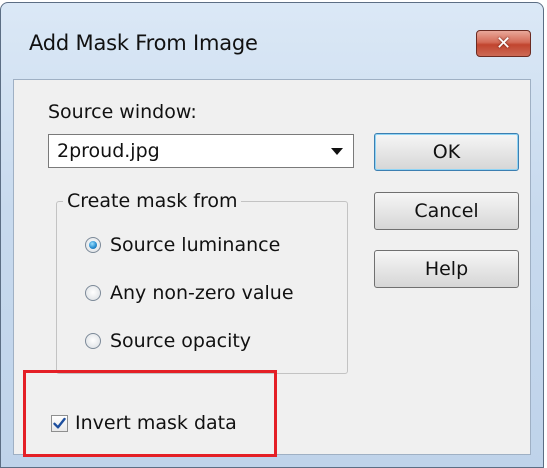 The width and height of the screenshot is (547, 468). Describe the element at coordinates (446, 269) in the screenshot. I see `help-button: Help` at that location.